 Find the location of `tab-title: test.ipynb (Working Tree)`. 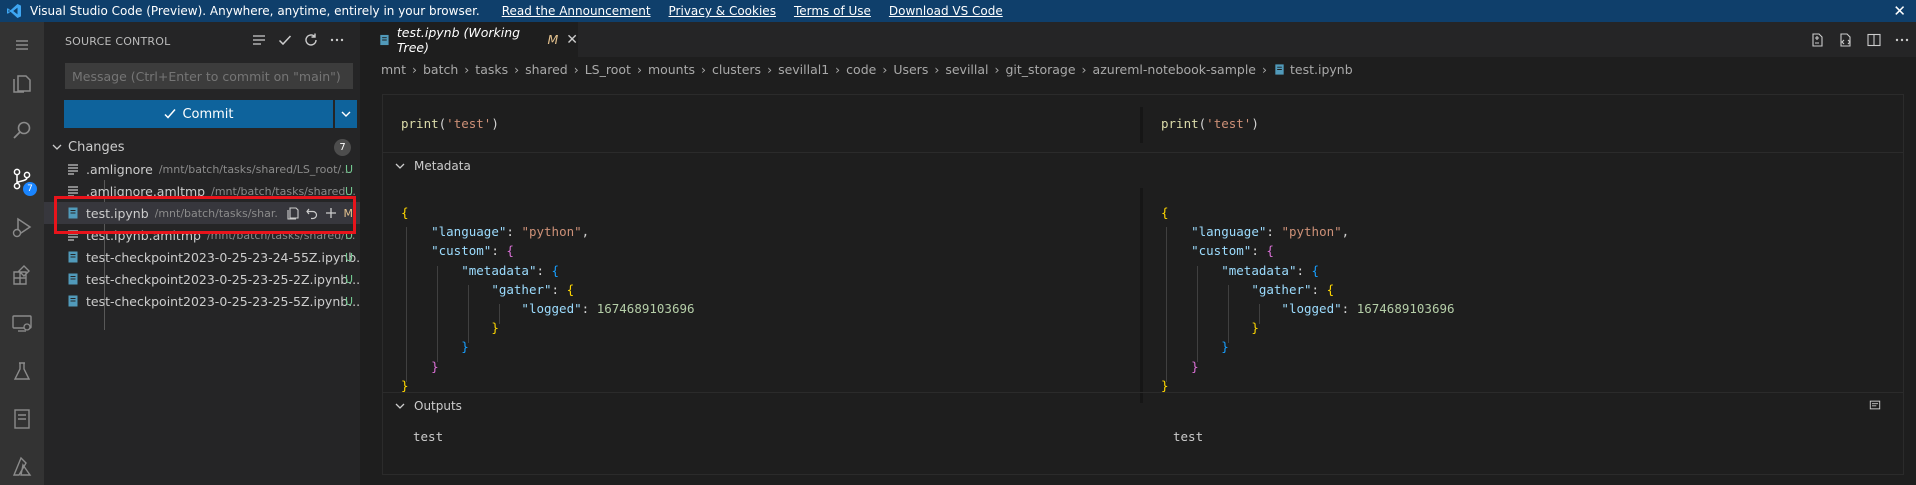

tab-title: test.ipynb (Working Tree) is located at coordinates (458, 39).